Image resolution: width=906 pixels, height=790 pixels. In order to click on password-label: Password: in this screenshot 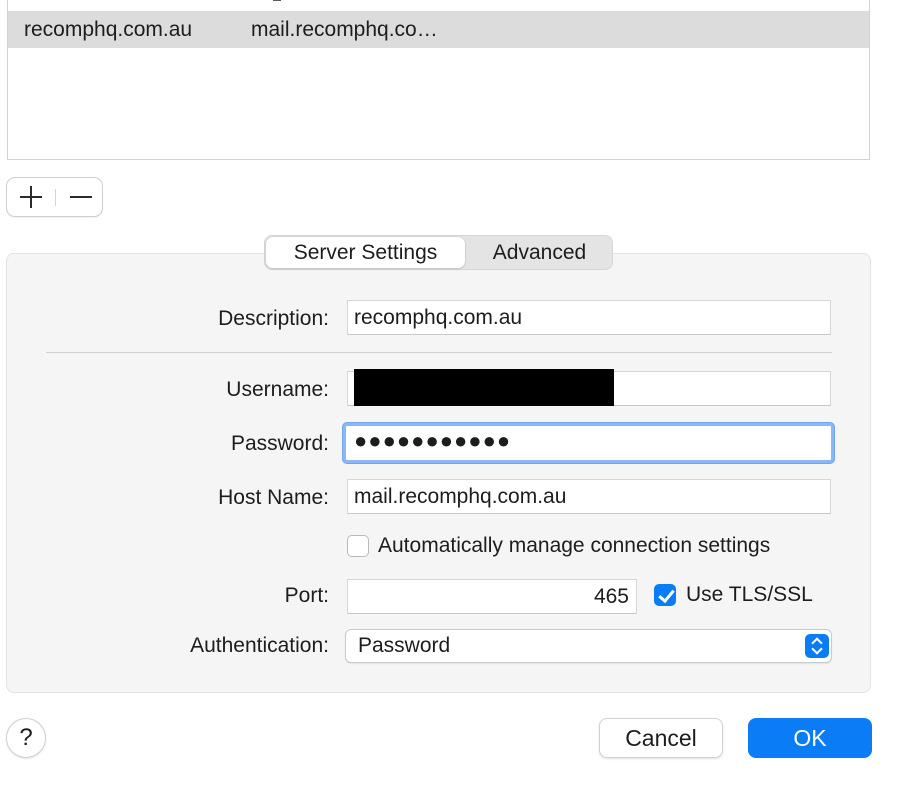, I will do `click(279, 443)`.